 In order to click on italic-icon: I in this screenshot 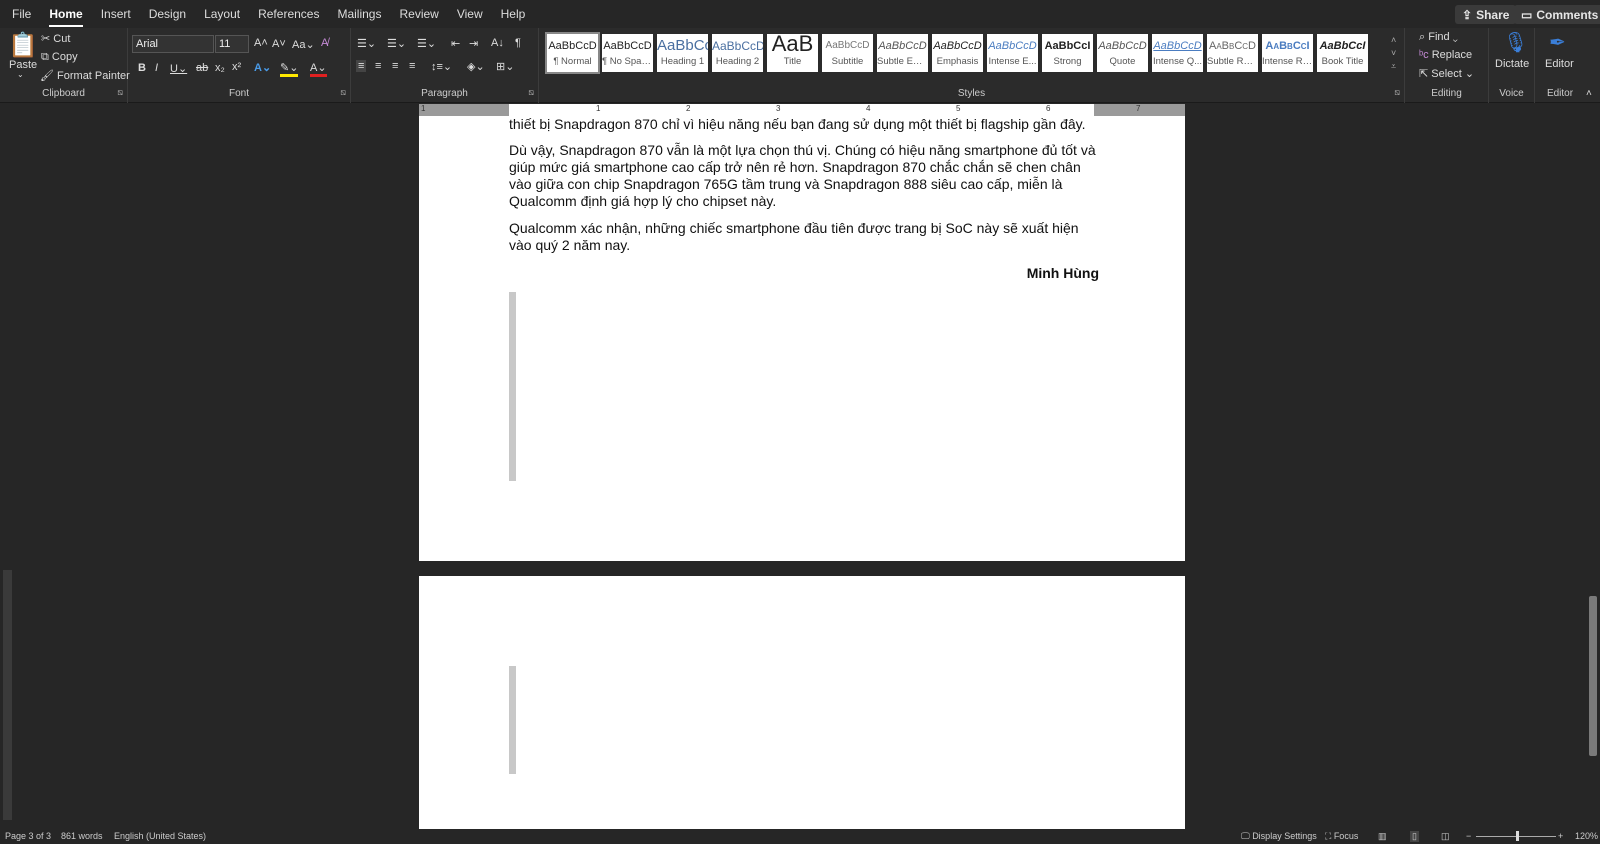, I will do `click(156, 68)`.